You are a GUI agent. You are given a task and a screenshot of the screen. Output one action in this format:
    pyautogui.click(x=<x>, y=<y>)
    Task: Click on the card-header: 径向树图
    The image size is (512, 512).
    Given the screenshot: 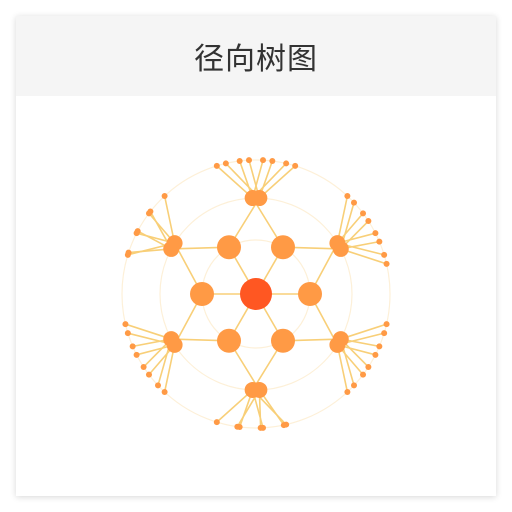 What is the action you would take?
    pyautogui.click(x=256, y=56)
    